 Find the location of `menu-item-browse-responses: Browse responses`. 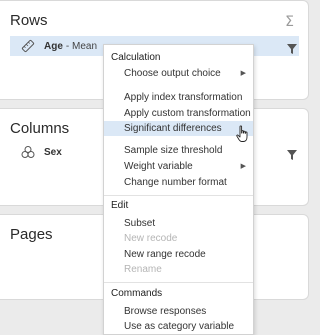

menu-item-browse-responses: Browse responses is located at coordinates (178, 311).